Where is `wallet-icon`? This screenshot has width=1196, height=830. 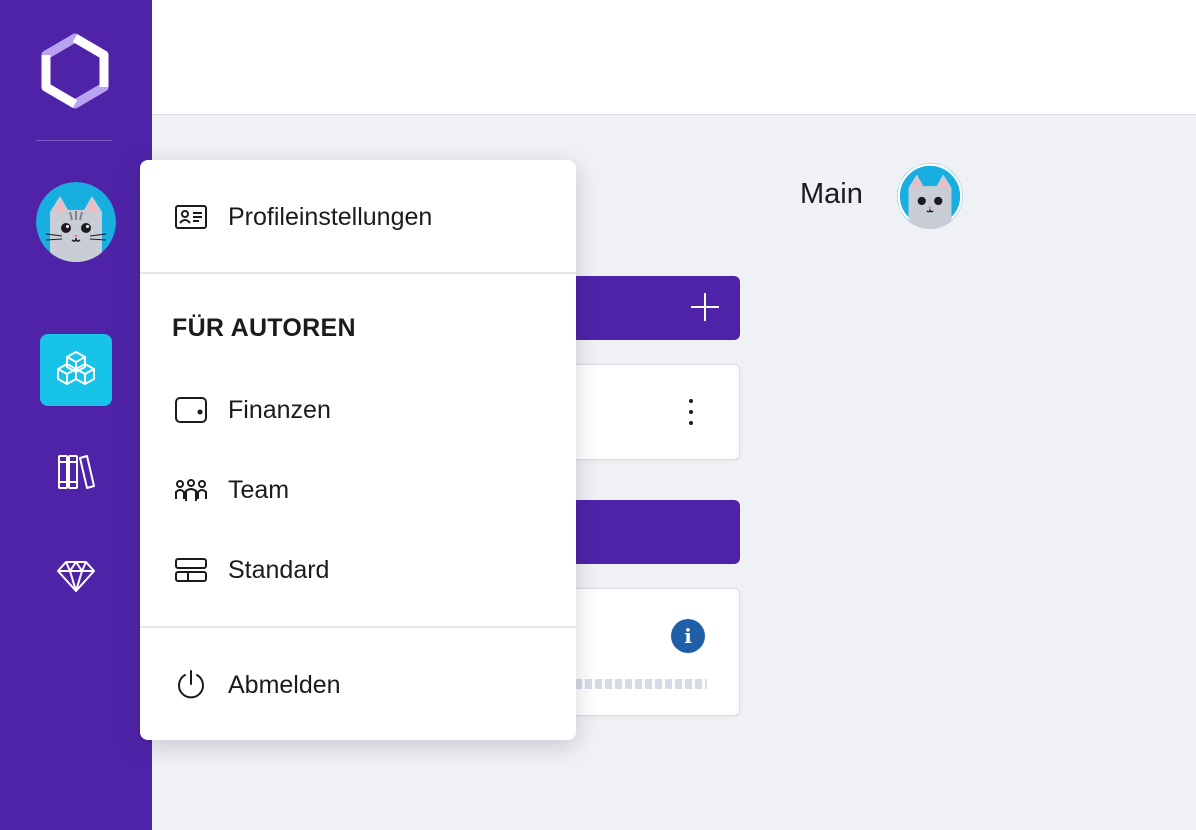 wallet-icon is located at coordinates (191, 410).